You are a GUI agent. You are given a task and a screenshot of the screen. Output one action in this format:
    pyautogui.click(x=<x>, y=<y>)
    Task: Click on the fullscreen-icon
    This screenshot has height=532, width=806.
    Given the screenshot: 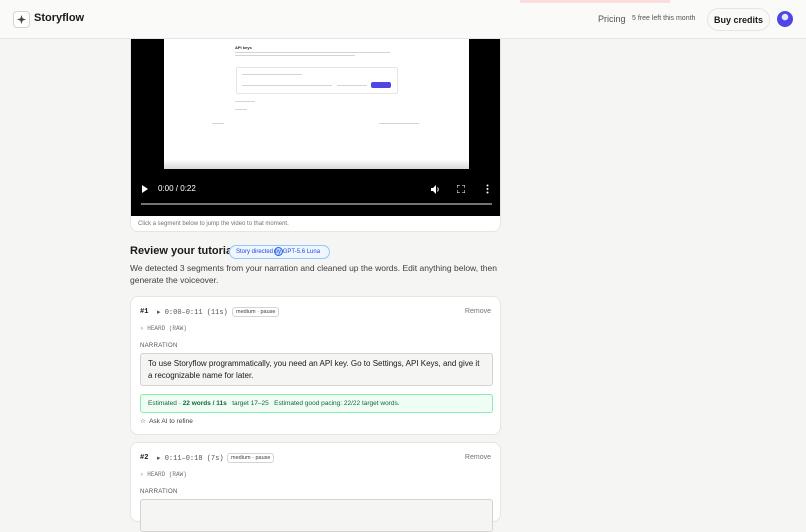 What is the action you would take?
    pyautogui.click(x=461, y=189)
    